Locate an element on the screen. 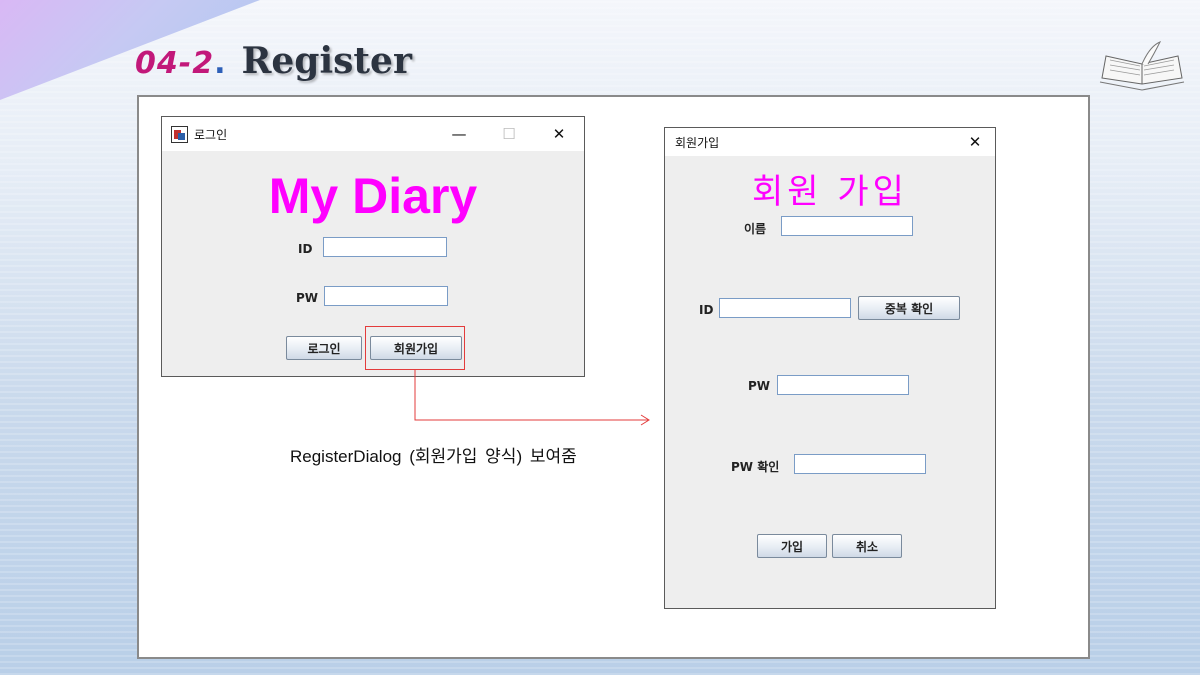  maximize-button: ☐ is located at coordinates (509, 134).